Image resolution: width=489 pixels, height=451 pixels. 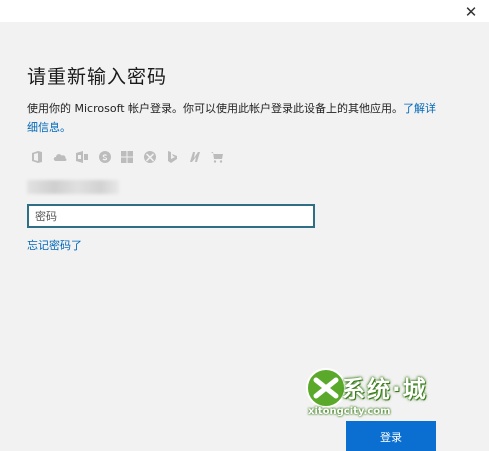 I want to click on bing-icon, so click(x=172, y=157).